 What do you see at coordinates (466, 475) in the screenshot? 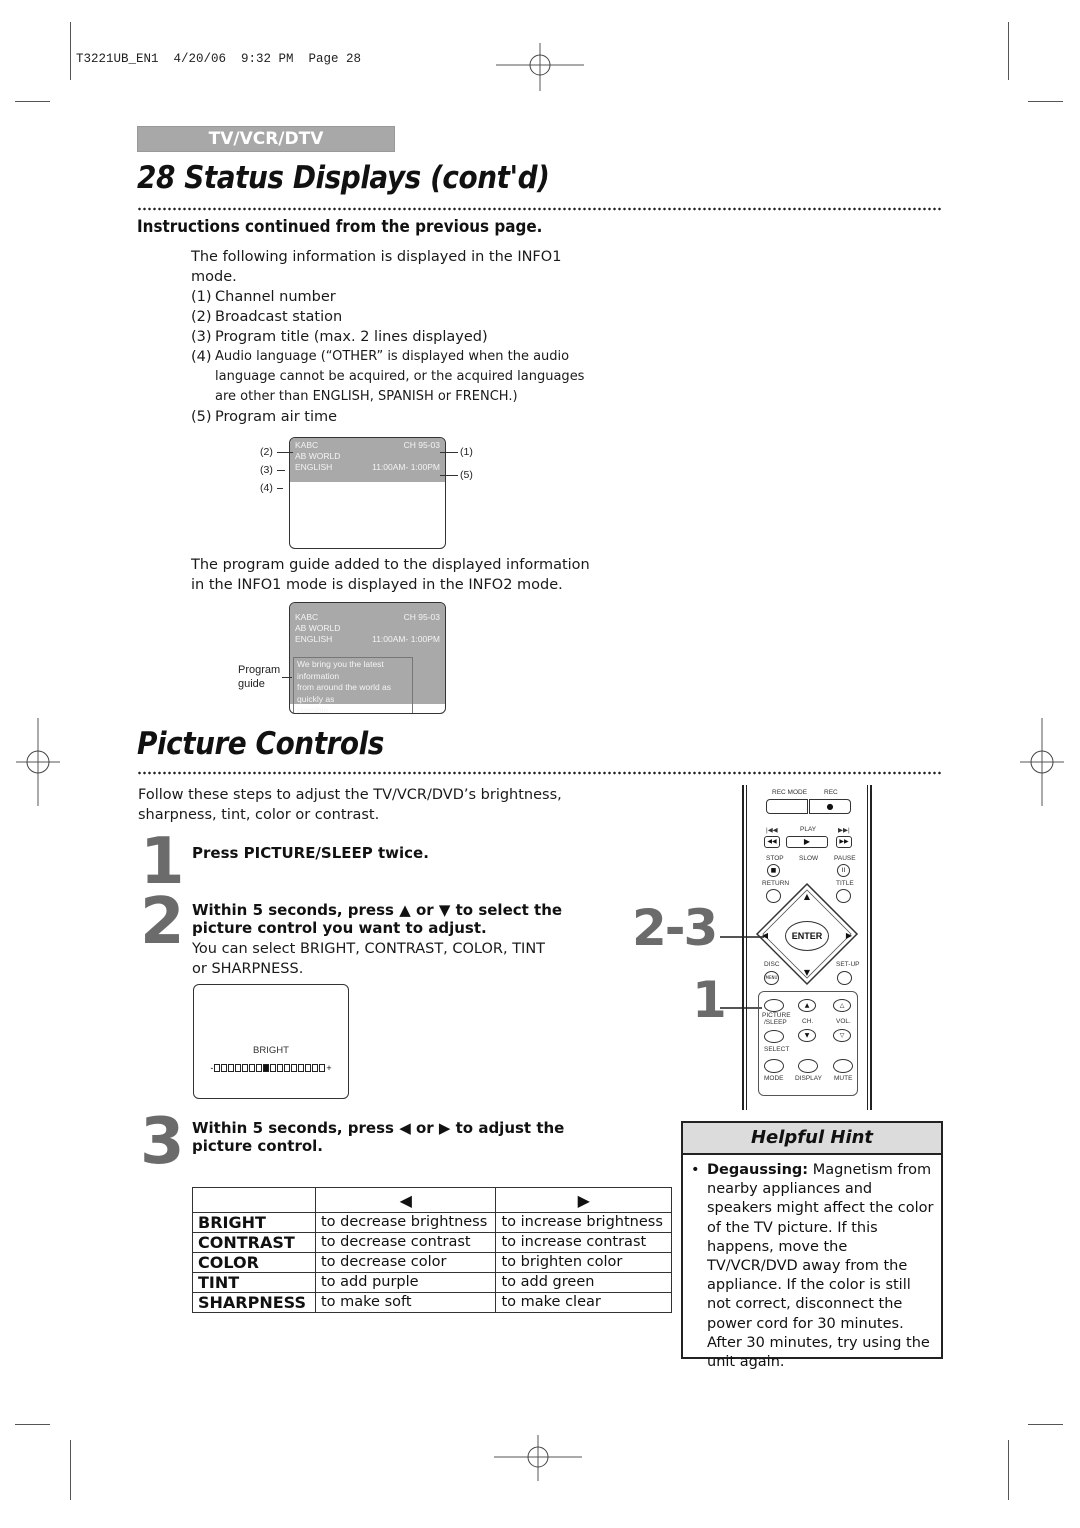
I see `callout-5: (5)` at bounding box center [466, 475].